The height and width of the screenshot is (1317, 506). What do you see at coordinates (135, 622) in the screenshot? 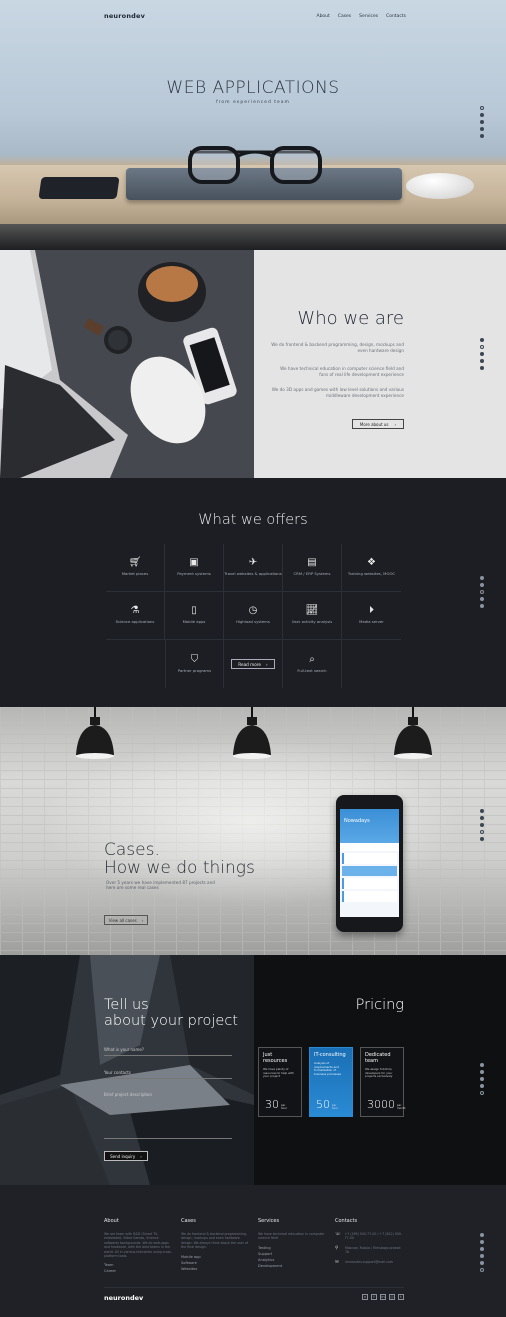
I see `offer-label: Science applications` at bounding box center [135, 622].